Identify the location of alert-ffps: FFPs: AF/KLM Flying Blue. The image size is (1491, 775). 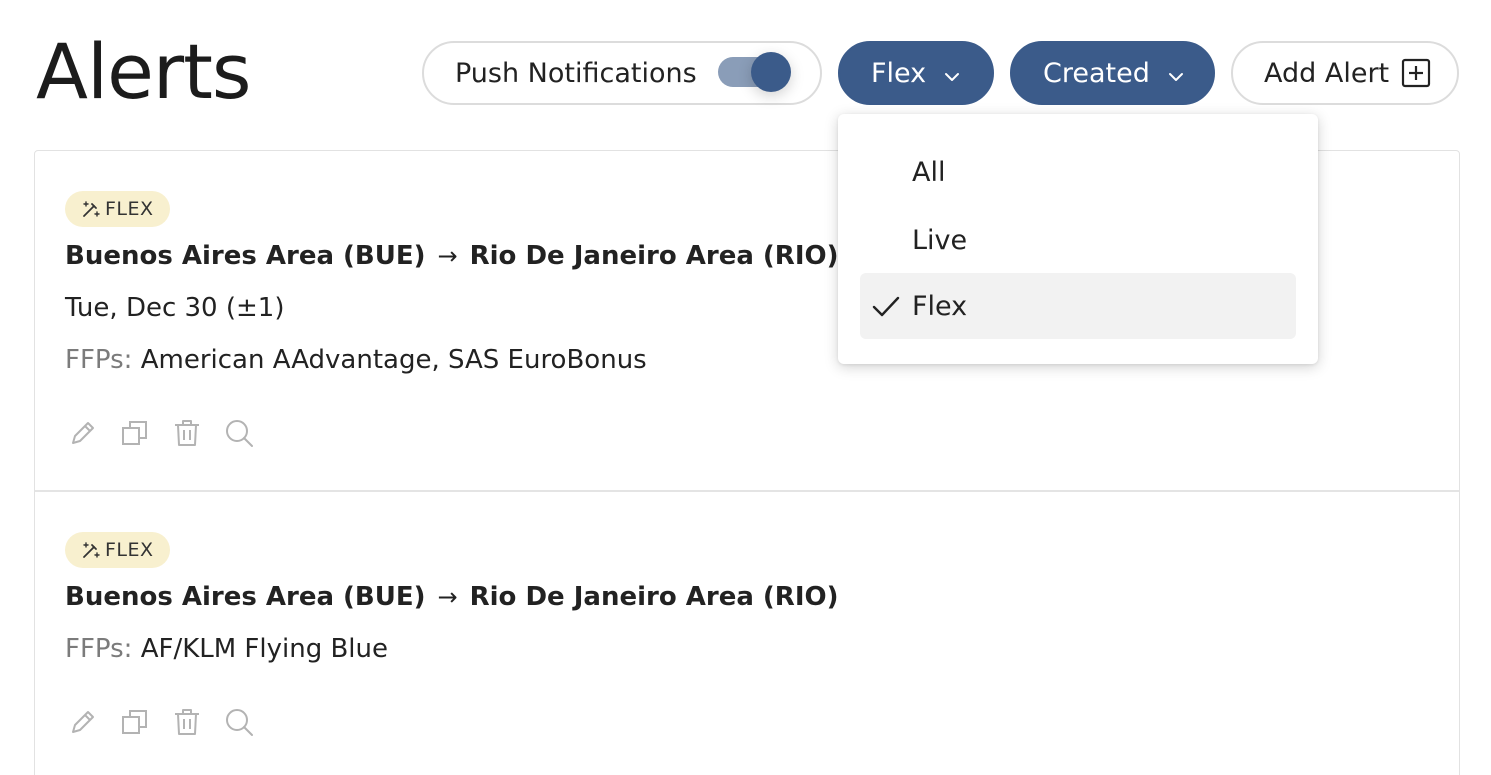
(226, 649).